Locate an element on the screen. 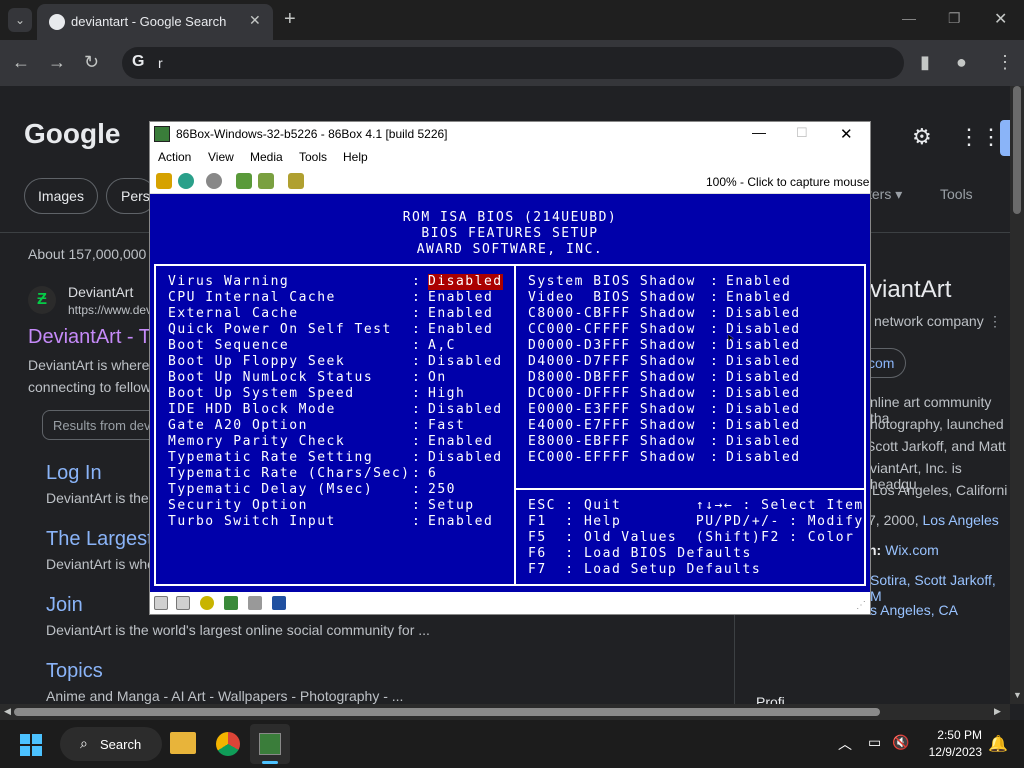 This screenshot has width=1024, height=768. profile-avatar-icon: ● is located at coordinates (961, 62).